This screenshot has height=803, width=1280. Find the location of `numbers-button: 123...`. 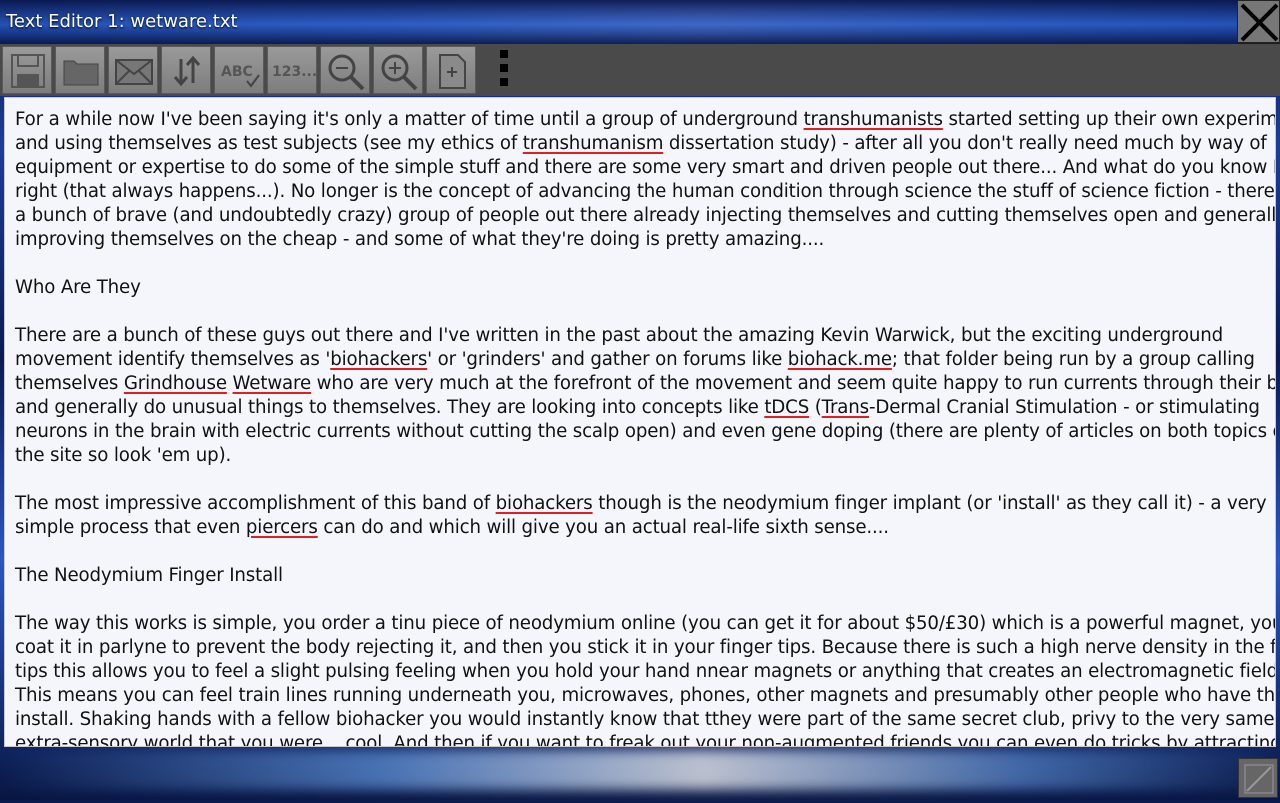

numbers-button: 123... is located at coordinates (292, 70).